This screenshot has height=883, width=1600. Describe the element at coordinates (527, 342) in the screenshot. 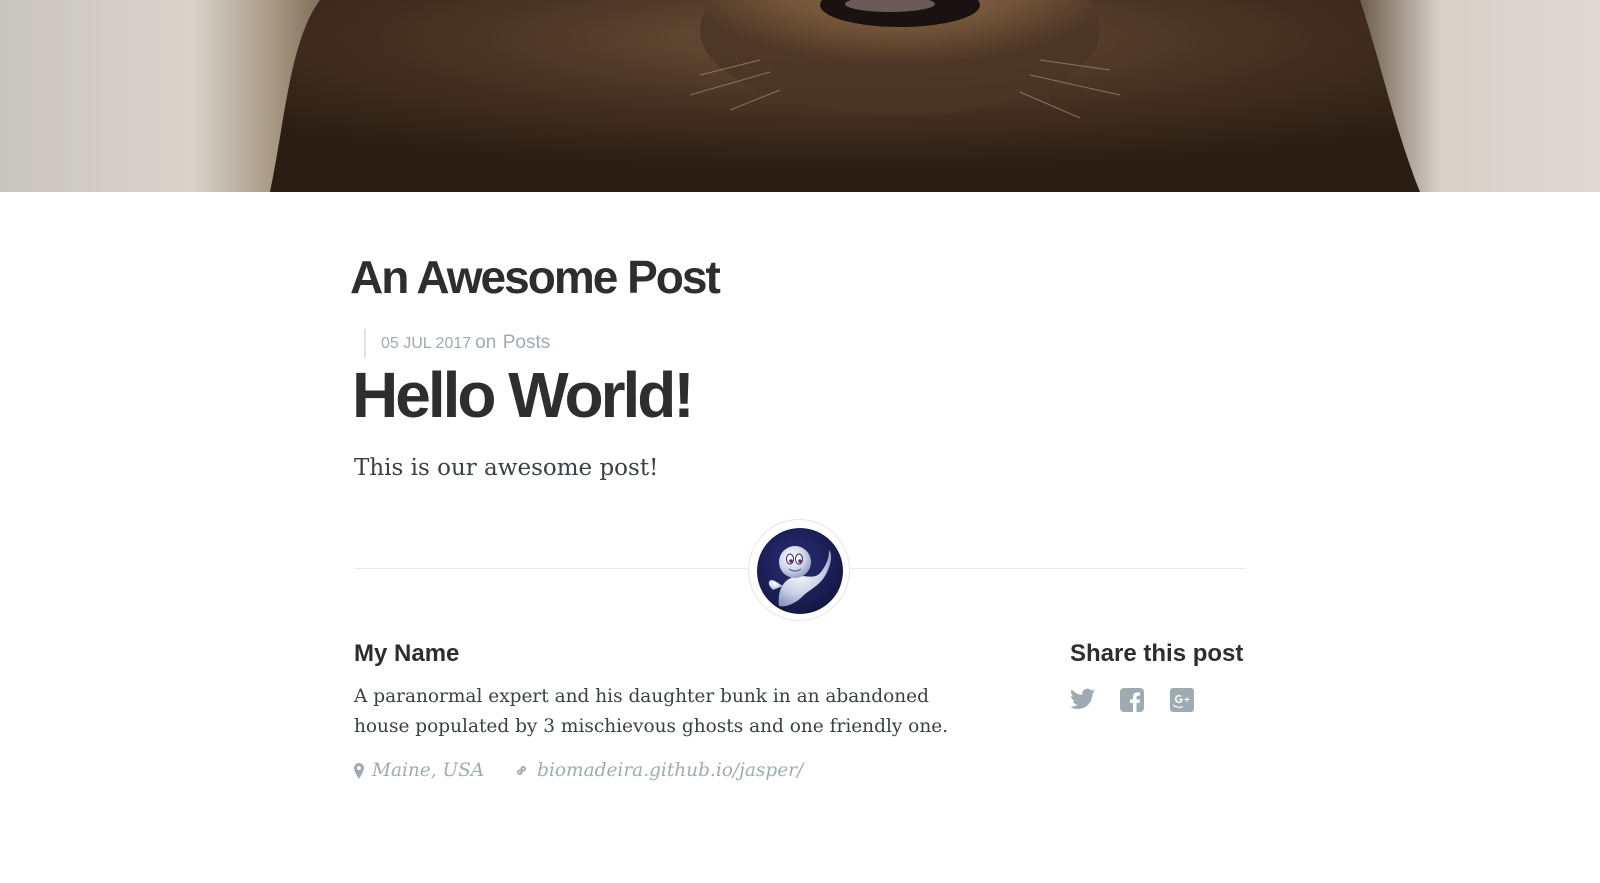

I see `post-tag-link: Posts` at that location.